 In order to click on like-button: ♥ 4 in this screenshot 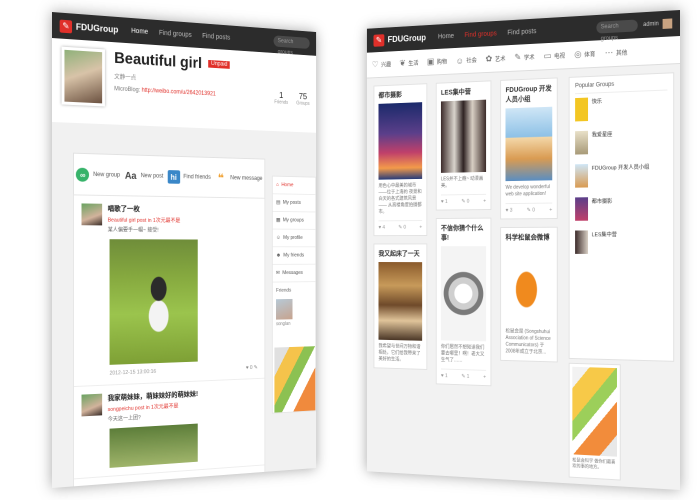, I will do `click(381, 228)`.